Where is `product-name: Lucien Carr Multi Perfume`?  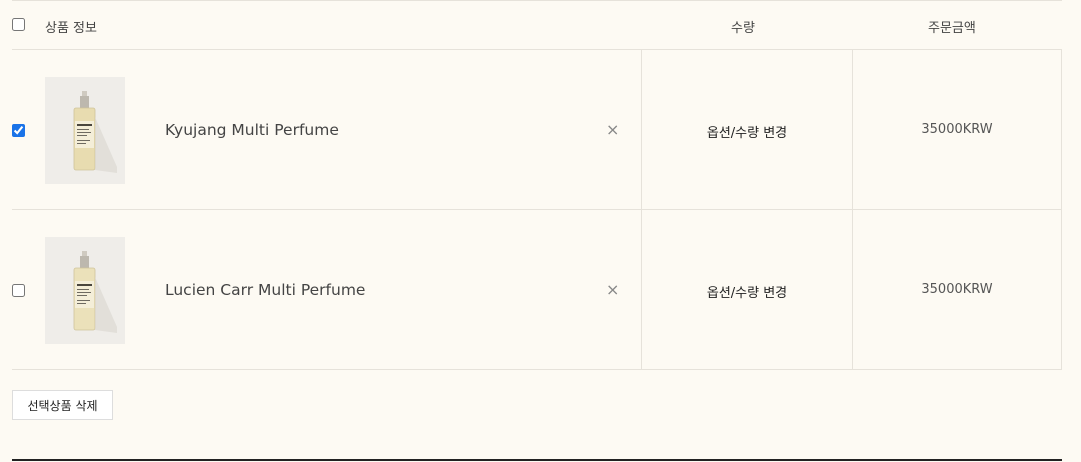
product-name: Lucien Carr Multi Perfume is located at coordinates (265, 290).